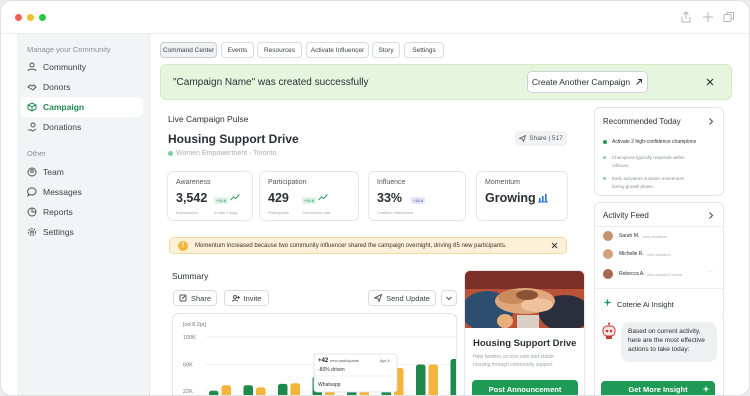  Describe the element at coordinates (664, 274) in the screenshot. I see `activity-note: new donation made` at that location.